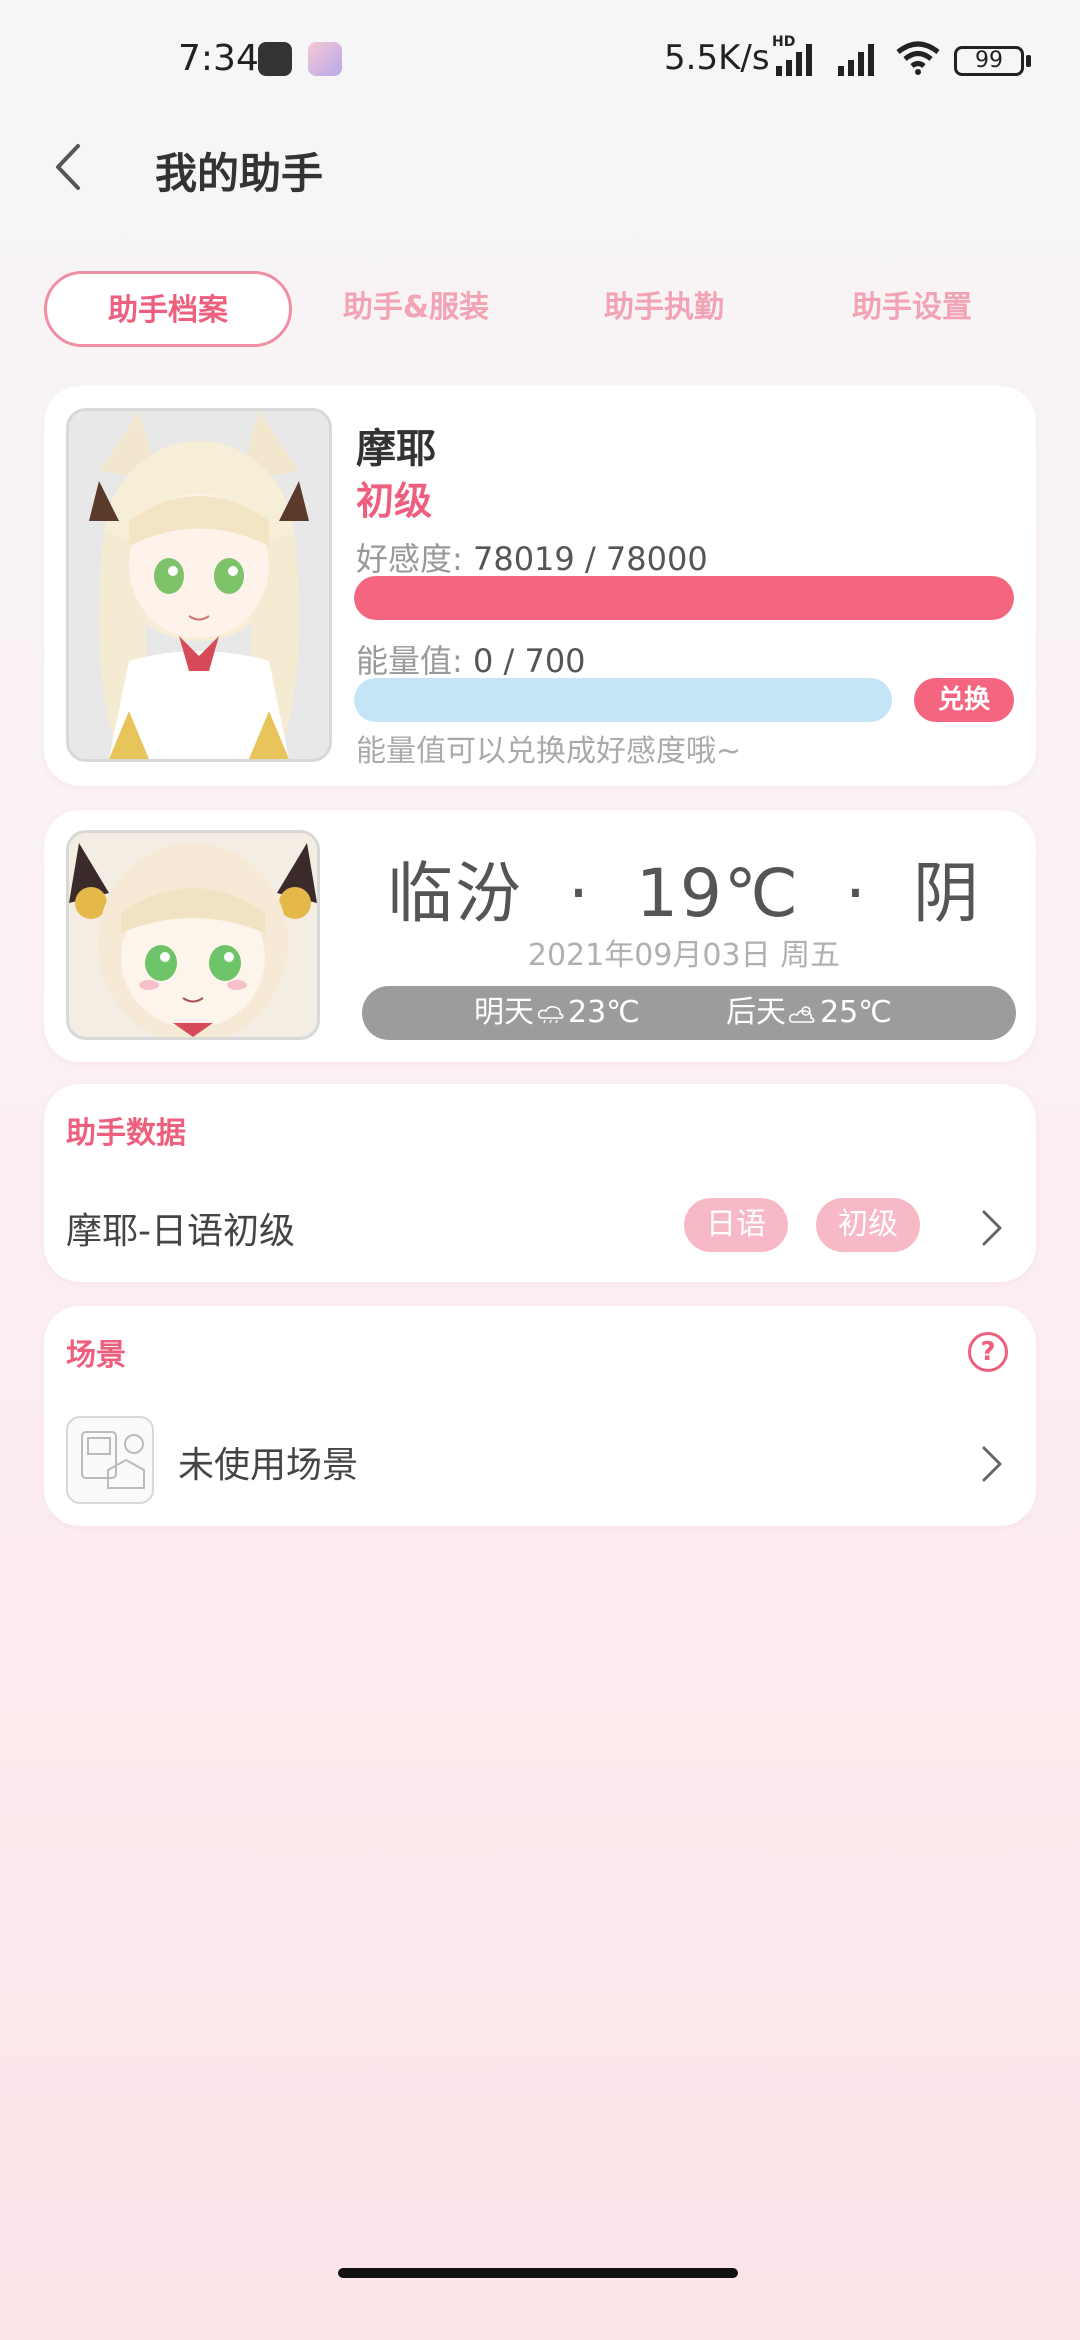  What do you see at coordinates (168, 309) in the screenshot?
I see `tab-assistant-profile: 助手档案` at bounding box center [168, 309].